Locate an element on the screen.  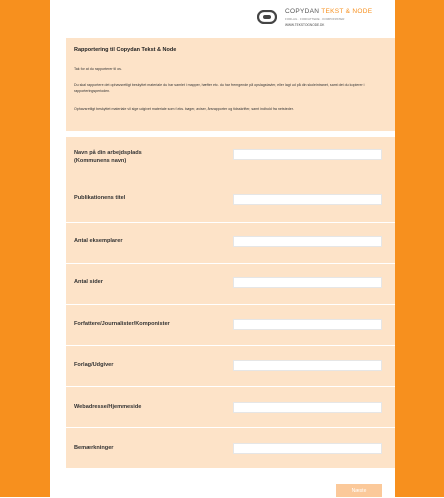
field-row-website: Webadresse/Hjemmeside is located at coordinates (230, 407).